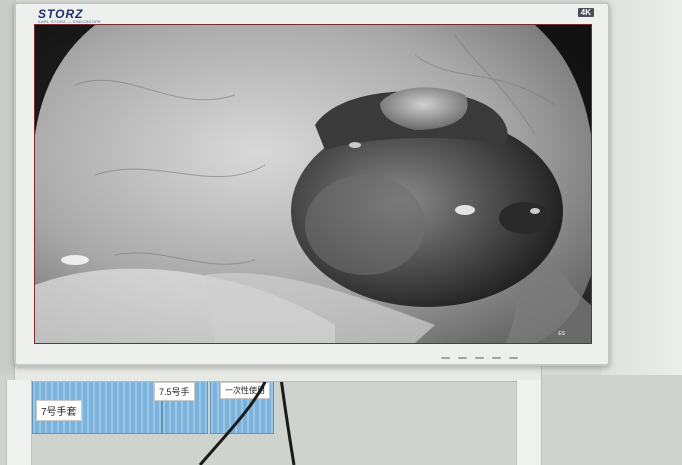 Image resolution: width=682 pixels, height=465 pixels. Describe the element at coordinates (585, 12) in the screenshot. I see `resolution-badge: 4K` at that location.